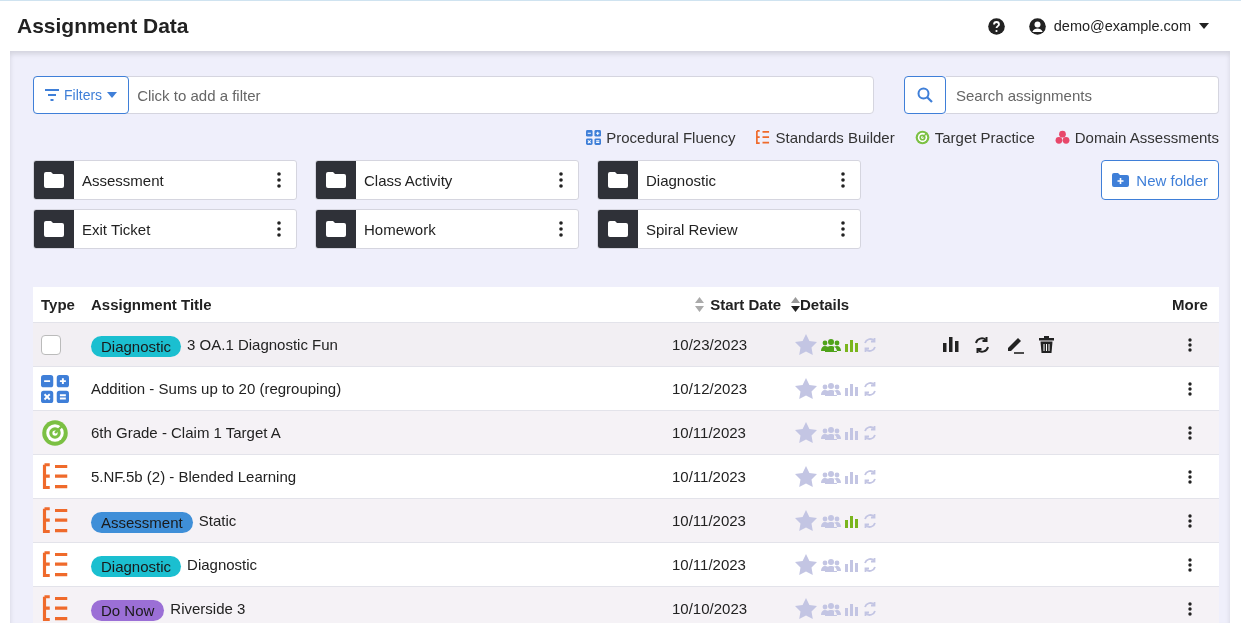 The image size is (1241, 623). I want to click on assignment-title: Addition - Sums up to 20 (regrouping), so click(216, 388).